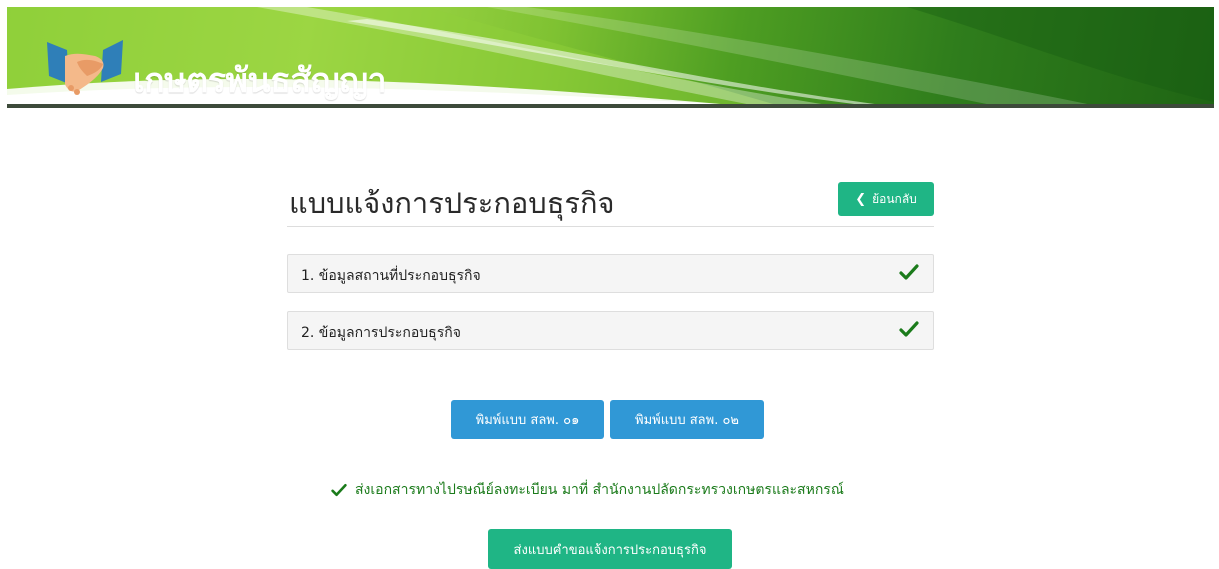 This screenshot has height=569, width=1219. I want to click on banner-divider, so click(610, 106).